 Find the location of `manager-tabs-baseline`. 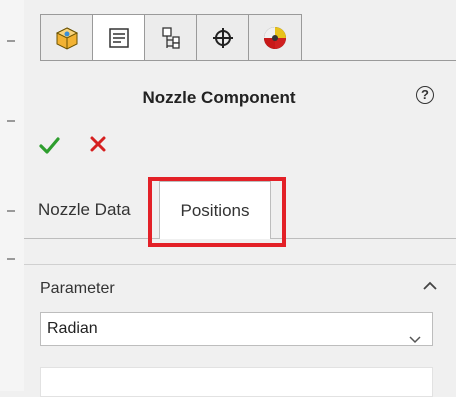

manager-tabs-baseline is located at coordinates (248, 60).